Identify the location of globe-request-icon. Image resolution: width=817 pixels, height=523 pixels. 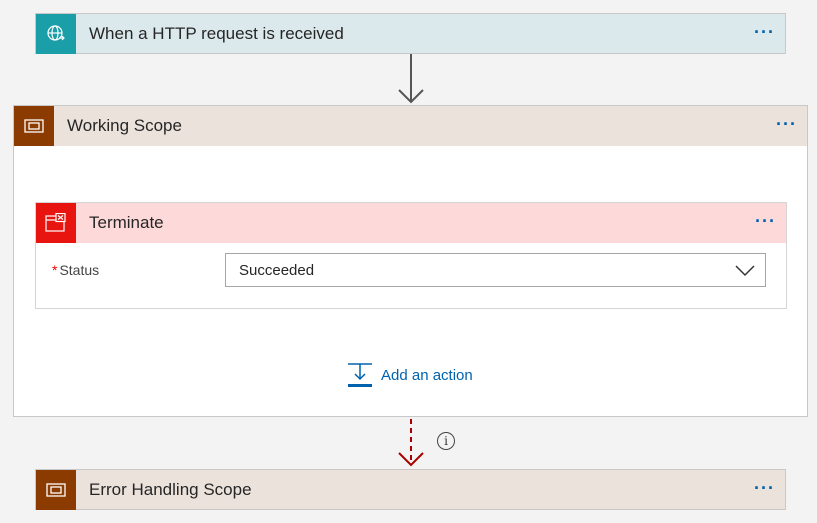
(56, 34).